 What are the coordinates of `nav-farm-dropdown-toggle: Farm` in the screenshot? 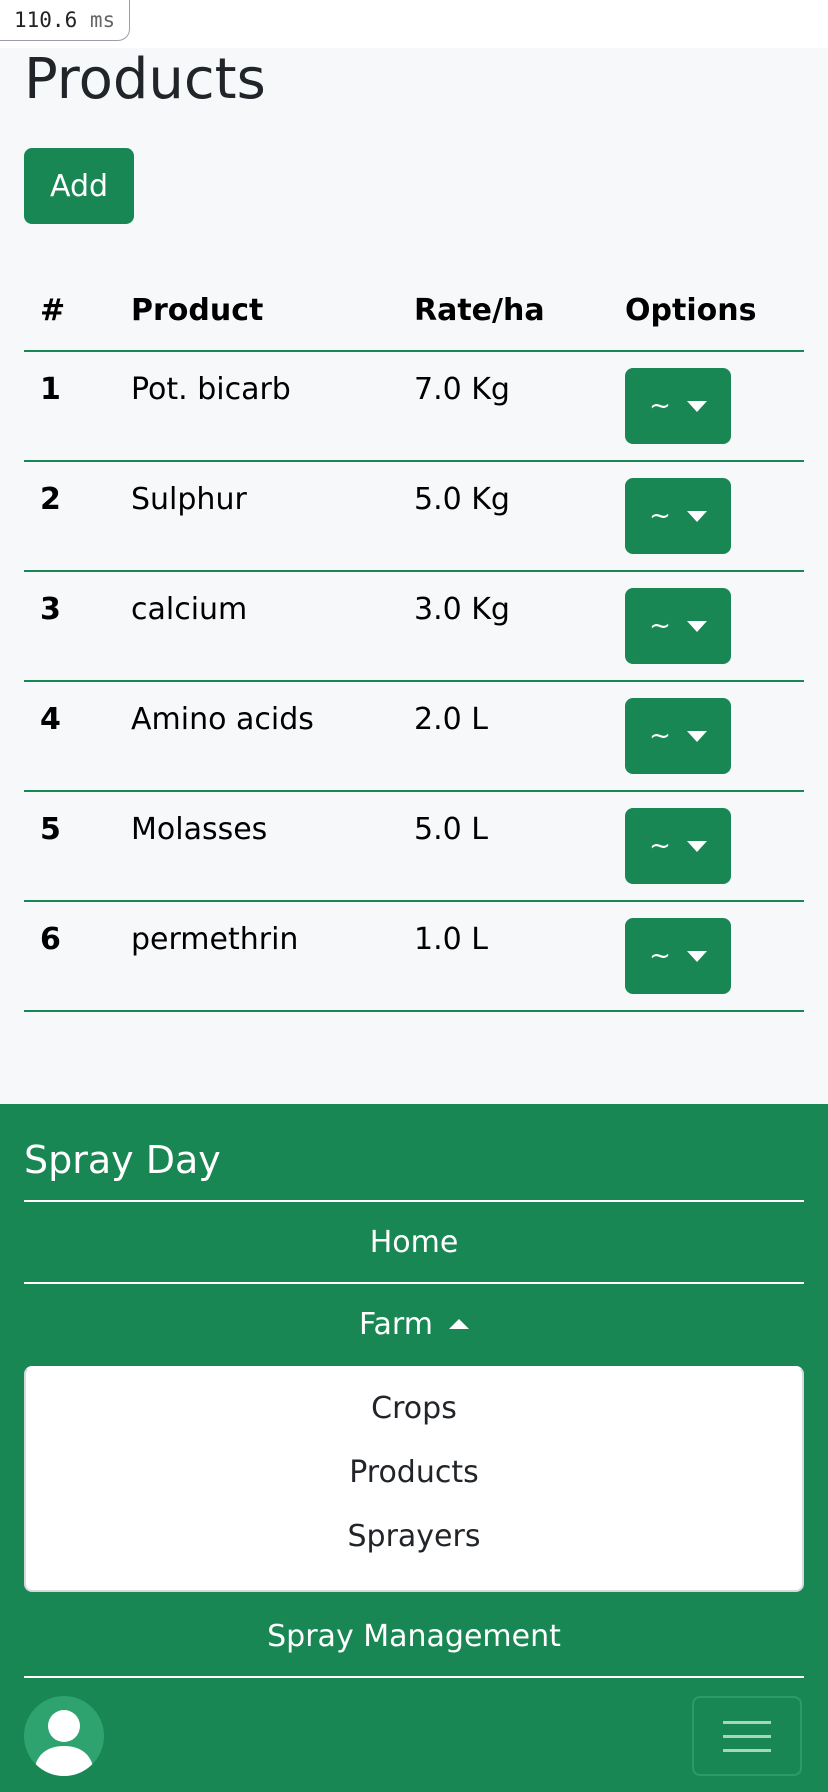 It's located at (414, 1323).